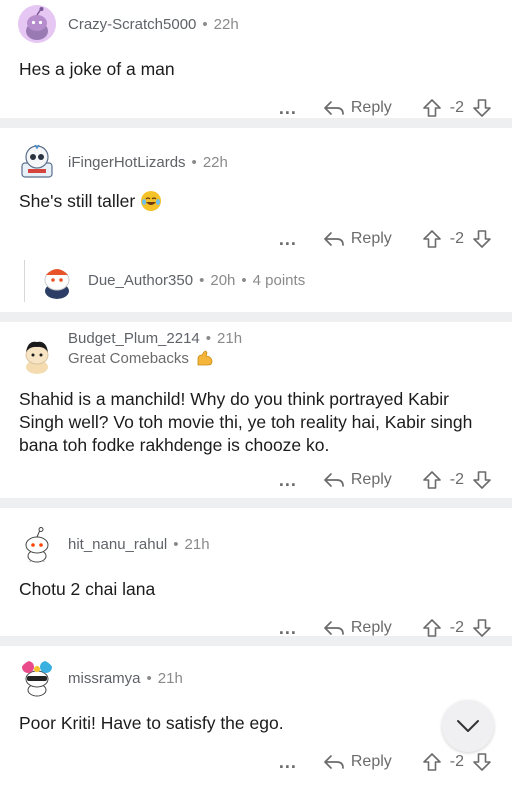 Image resolution: width=512 pixels, height=785 pixels. I want to click on username: Crazy-Scratch5000, so click(132, 24).